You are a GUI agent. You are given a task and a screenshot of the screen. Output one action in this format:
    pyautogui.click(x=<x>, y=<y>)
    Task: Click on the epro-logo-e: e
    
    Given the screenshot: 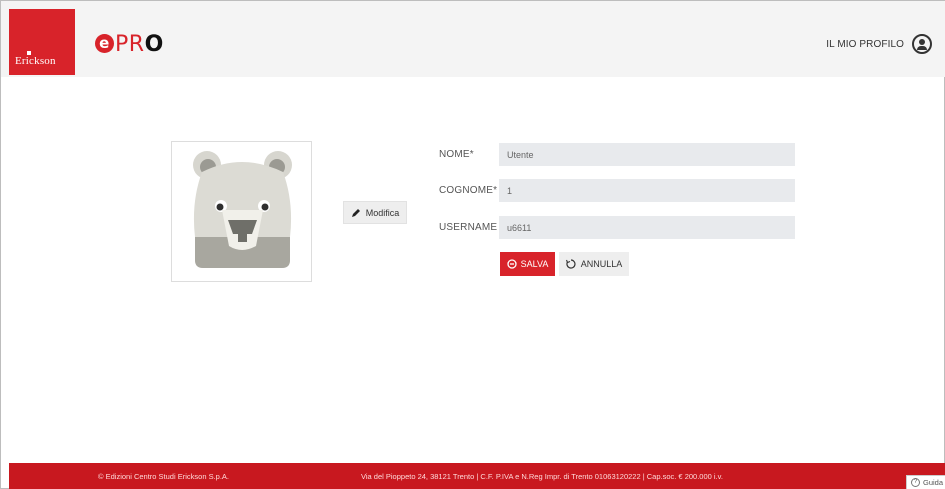 What is the action you would take?
    pyautogui.click(x=104, y=43)
    